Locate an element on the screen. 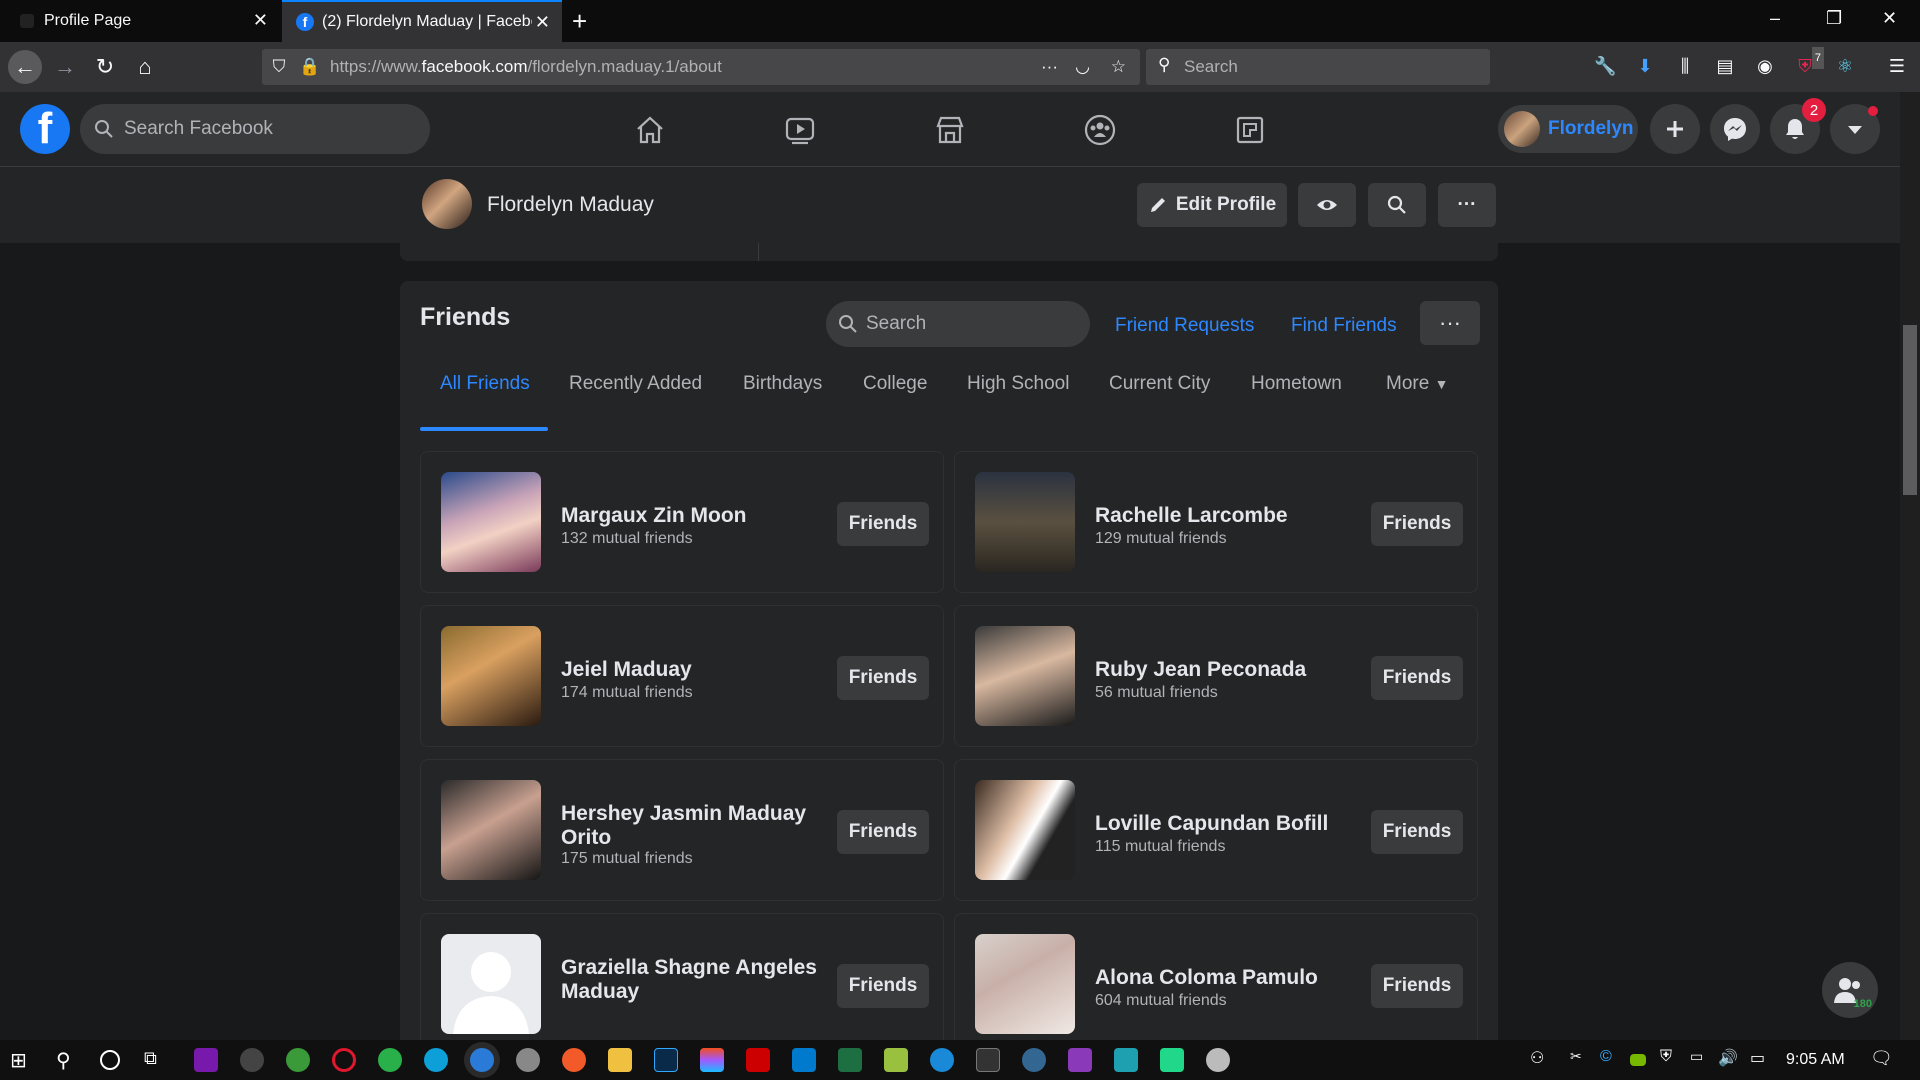  sidebar-icon: ▤ is located at coordinates (1725, 66).